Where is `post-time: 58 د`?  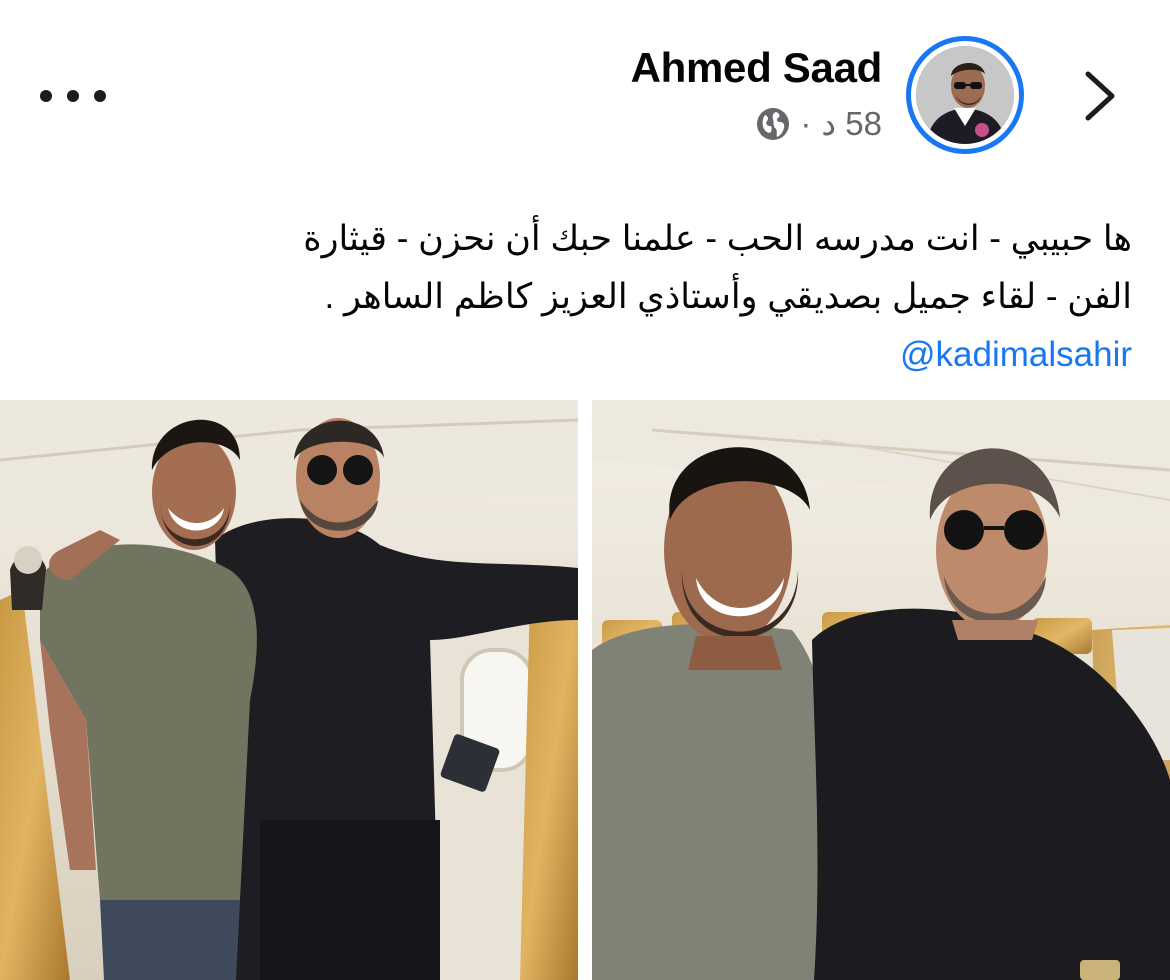
post-time: 58 د is located at coordinates (851, 123).